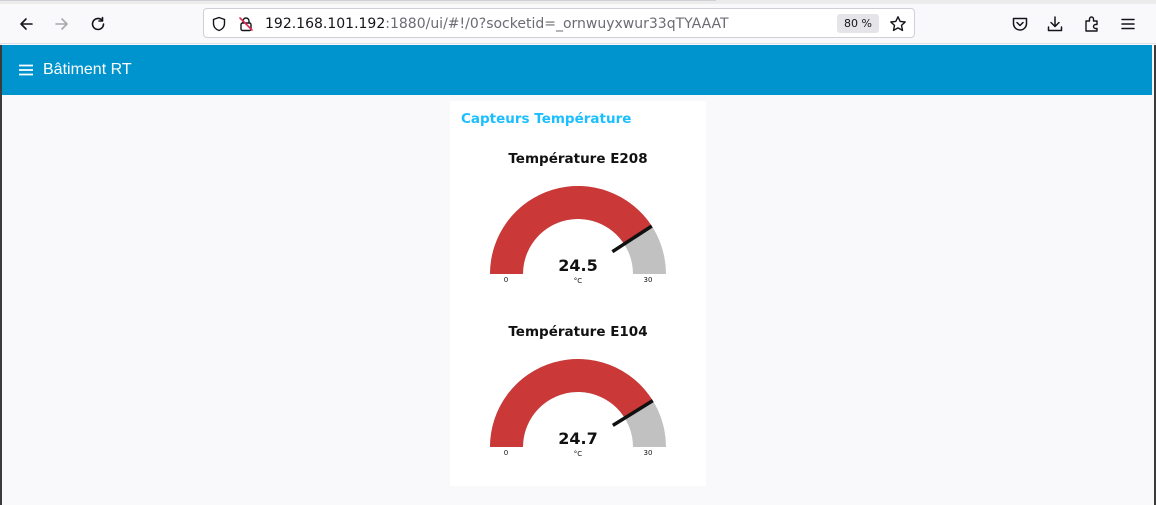 Image resolution: width=1156 pixels, height=505 pixels. I want to click on reload-icon, so click(98, 23).